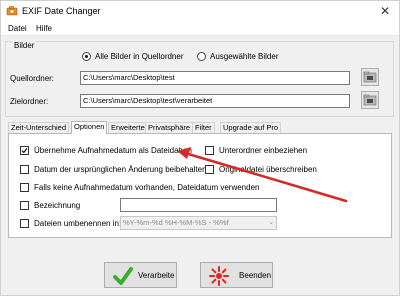  Describe the element at coordinates (268, 169) in the screenshot. I see `overwrite-label: Originaldatei überschreiben` at that location.